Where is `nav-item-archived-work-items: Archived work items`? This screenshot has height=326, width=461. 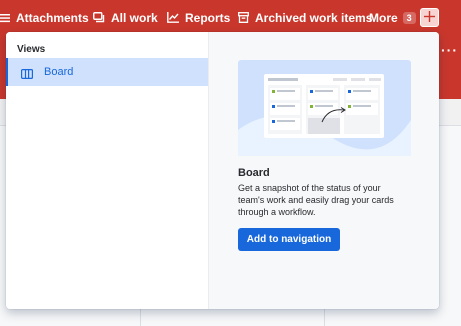
nav-item-archived-work-items: Archived work items is located at coordinates (305, 17).